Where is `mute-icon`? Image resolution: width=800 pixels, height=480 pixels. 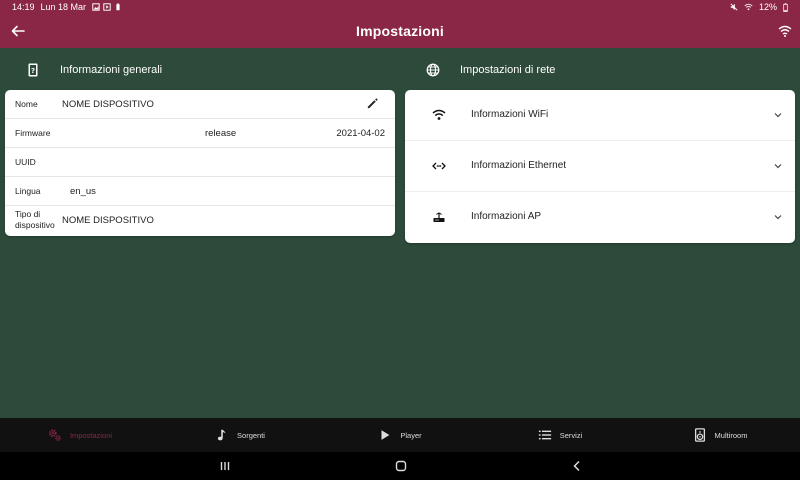
mute-icon is located at coordinates (734, 7).